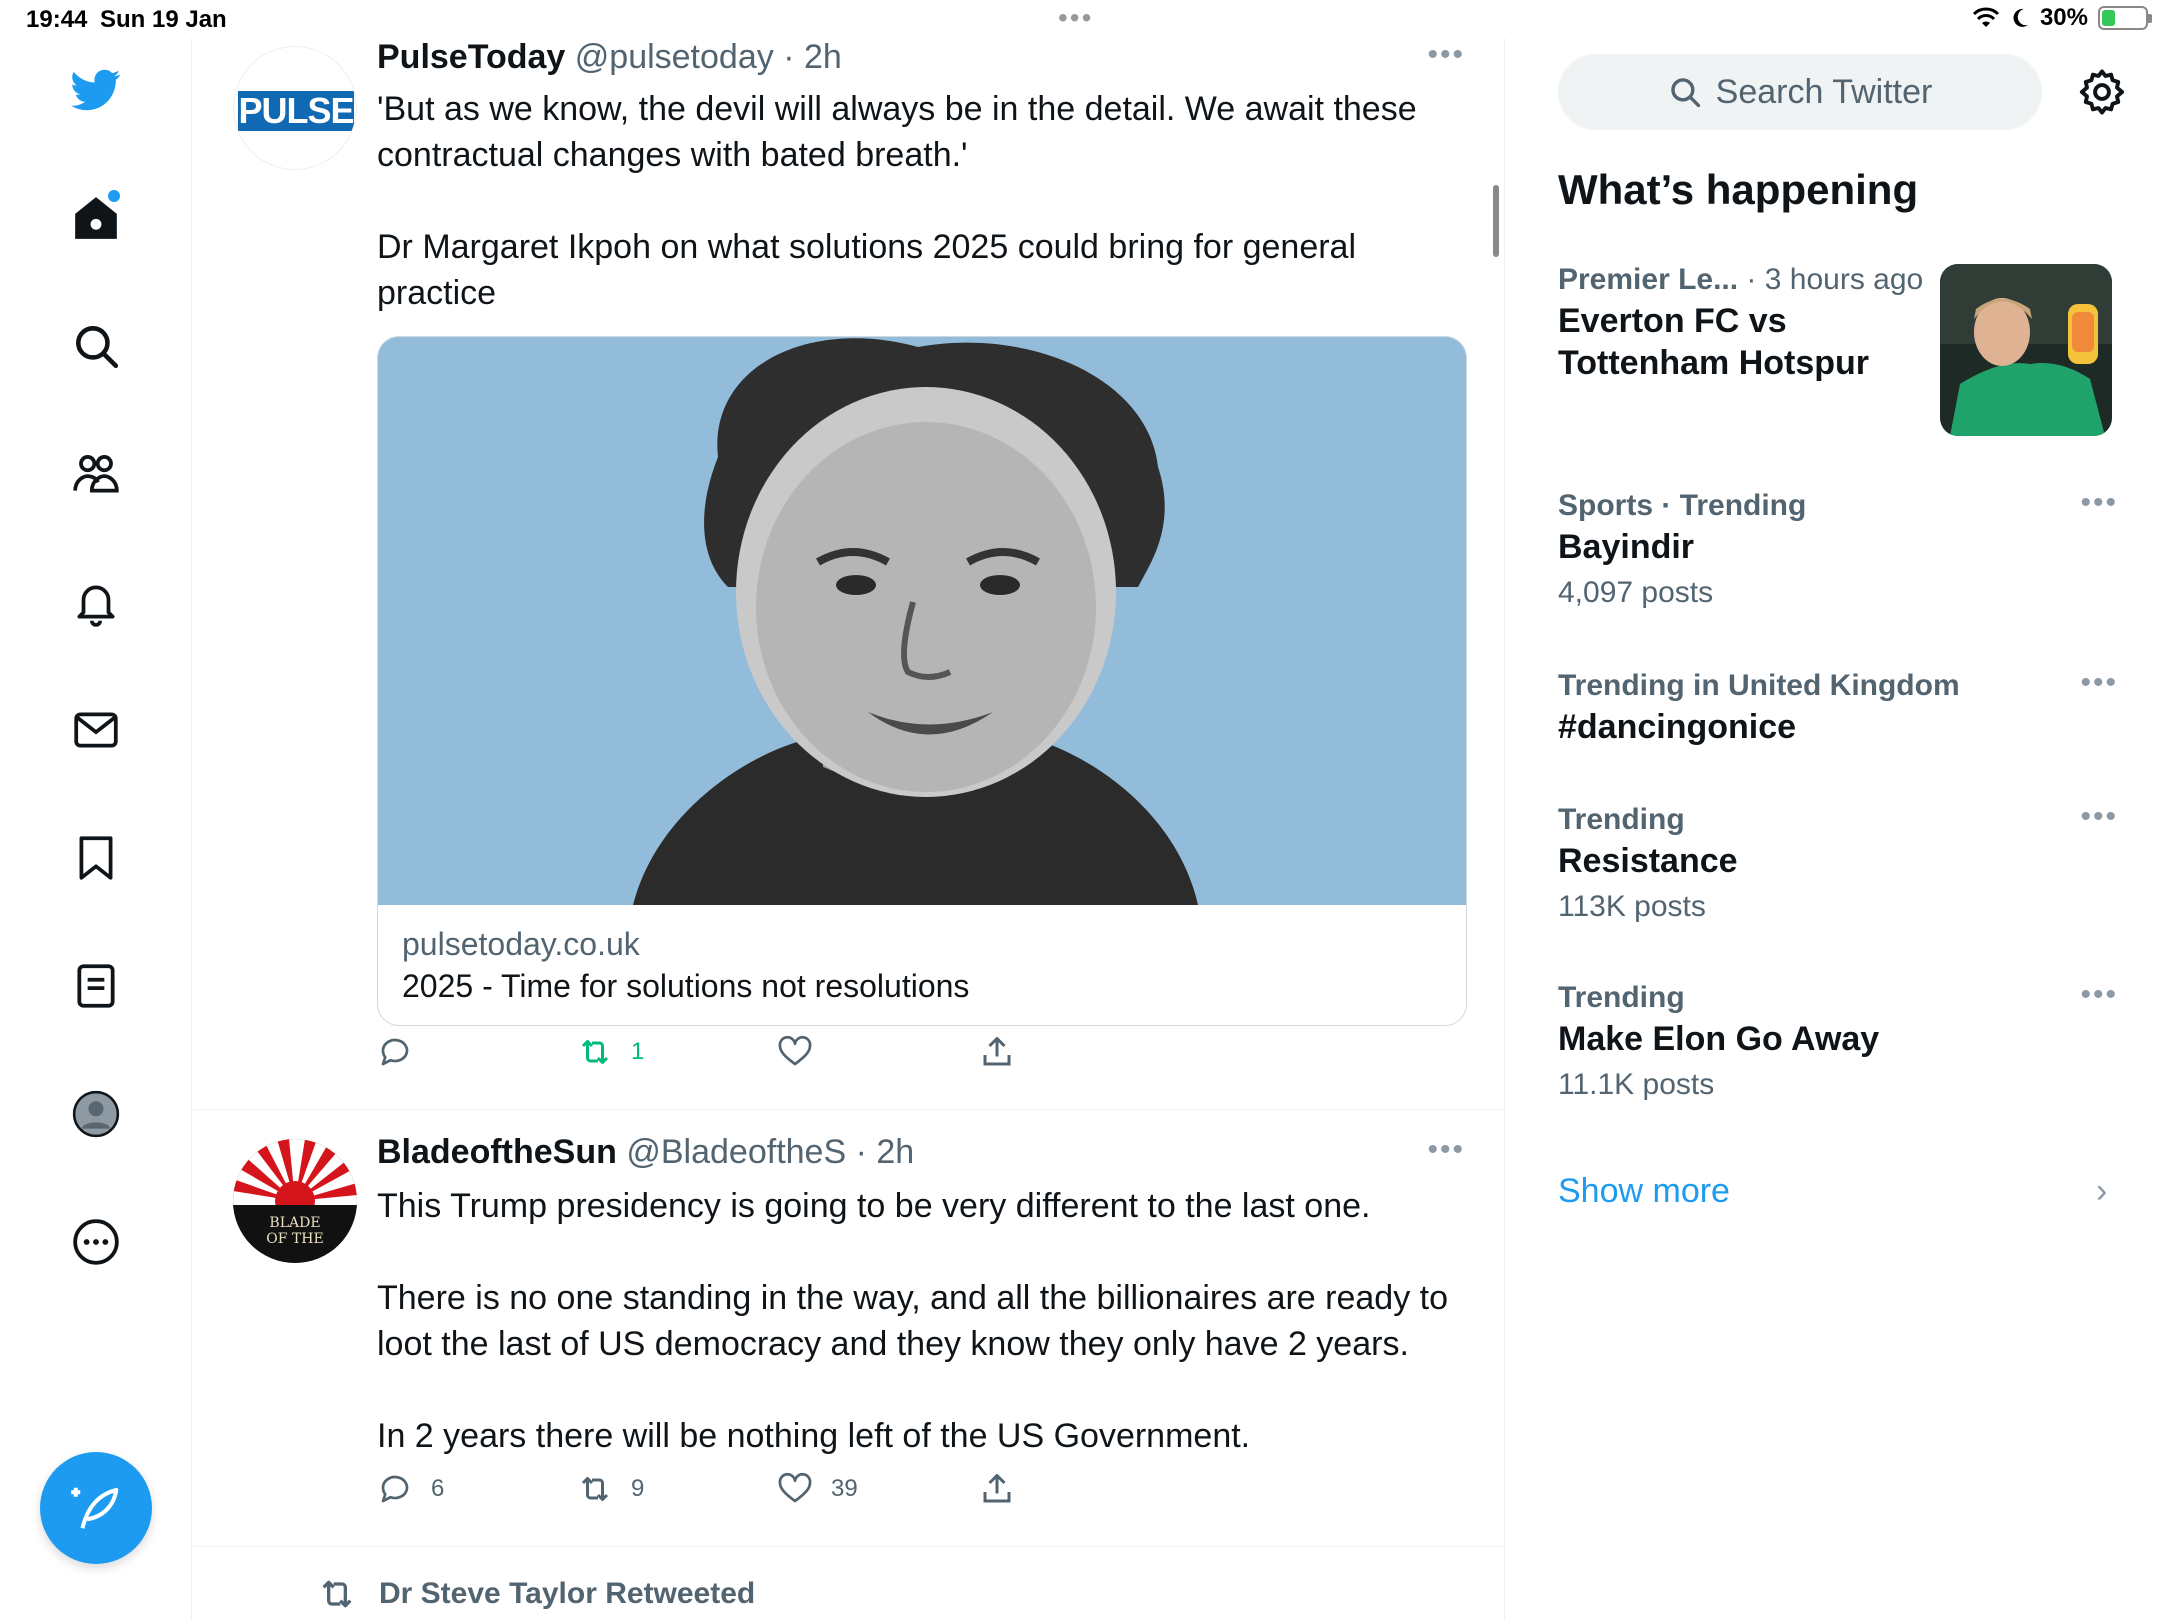 The image size is (2160, 1620). Describe the element at coordinates (294, 1223) in the screenshot. I see `svg-text: BLADE` at that location.